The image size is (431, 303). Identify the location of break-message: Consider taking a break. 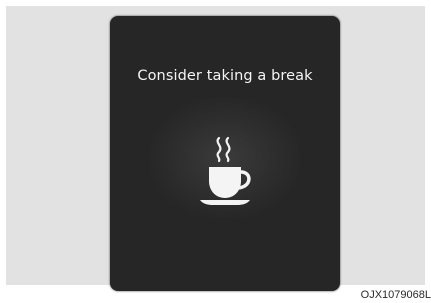
(225, 76).